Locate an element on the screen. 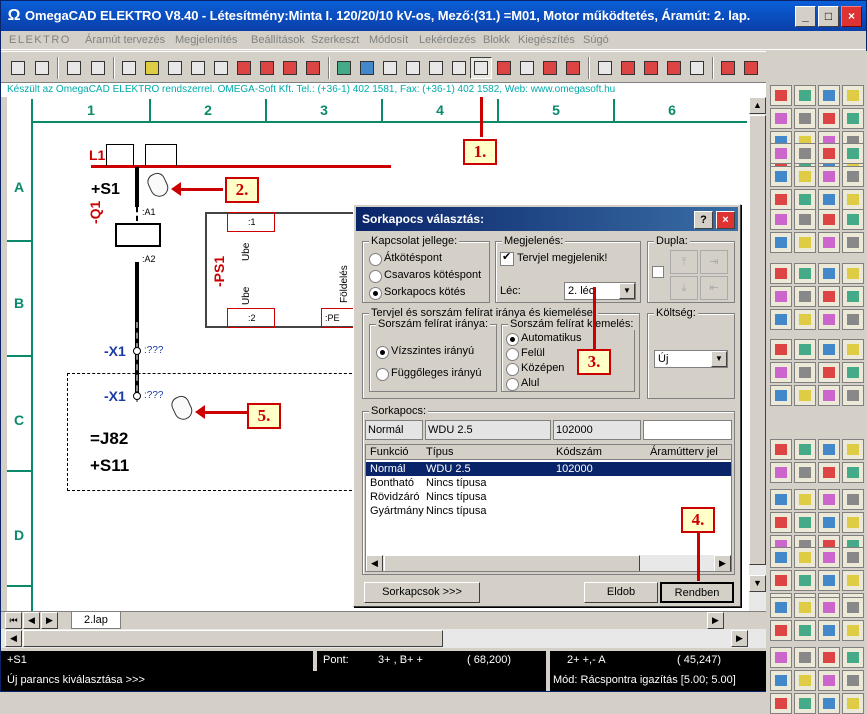 The width and height of the screenshot is (867, 714). dim-icon is located at coordinates (697, 68).